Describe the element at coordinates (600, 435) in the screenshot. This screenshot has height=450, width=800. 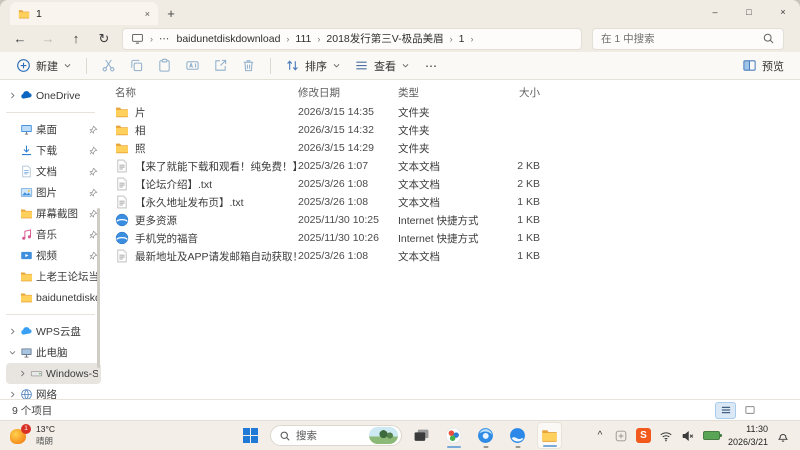
I see `hidden-icons-chevron: ^` at that location.